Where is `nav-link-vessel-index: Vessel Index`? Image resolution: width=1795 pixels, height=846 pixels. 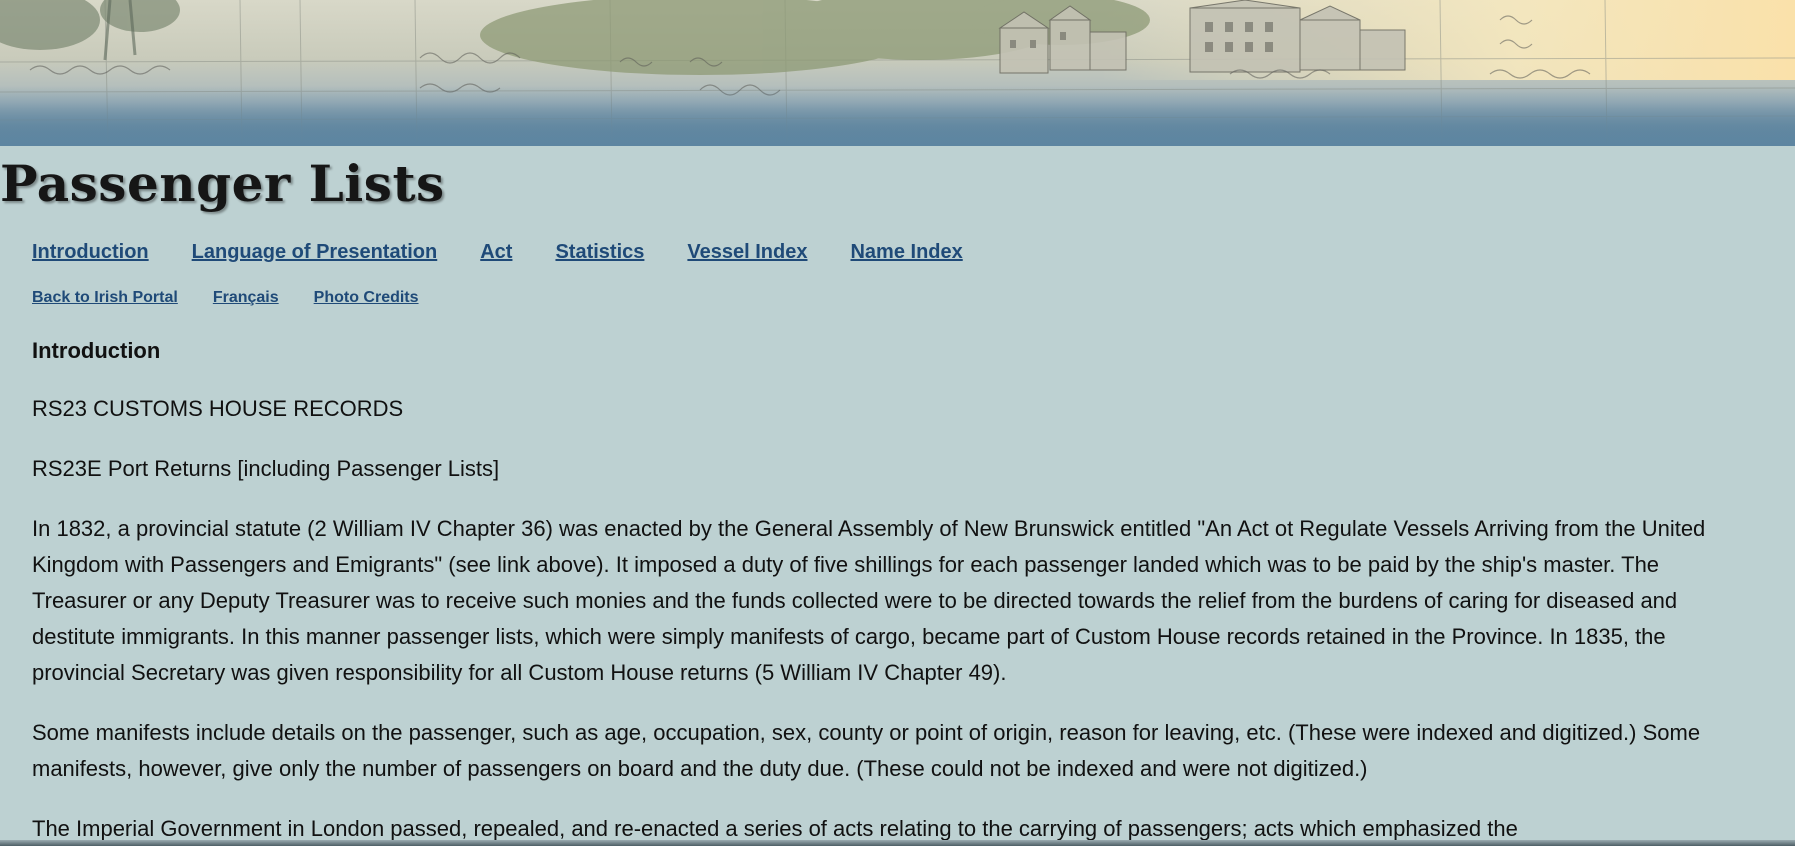
nav-link-vessel-index: Vessel Index is located at coordinates (747, 252).